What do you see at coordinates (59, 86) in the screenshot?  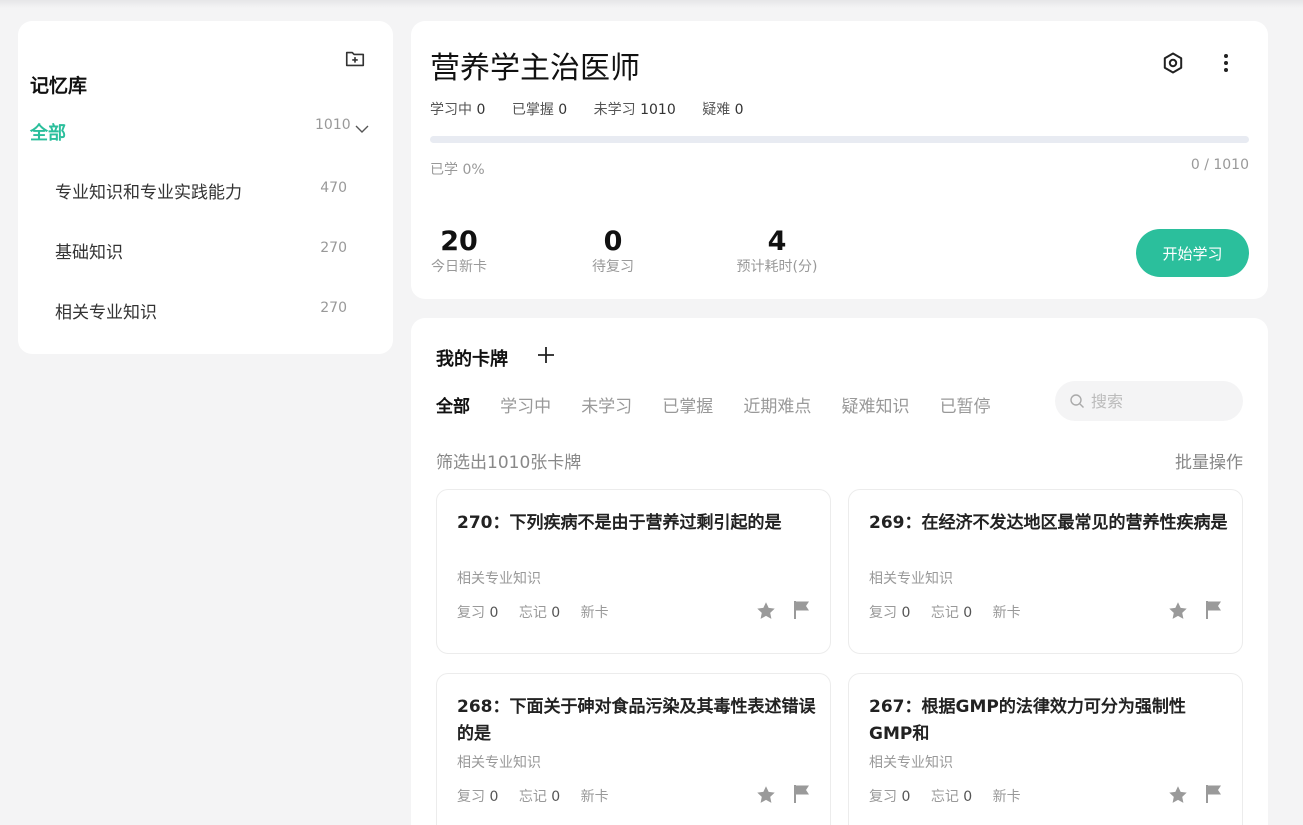 I see `sidebar-title: 记忆库` at bounding box center [59, 86].